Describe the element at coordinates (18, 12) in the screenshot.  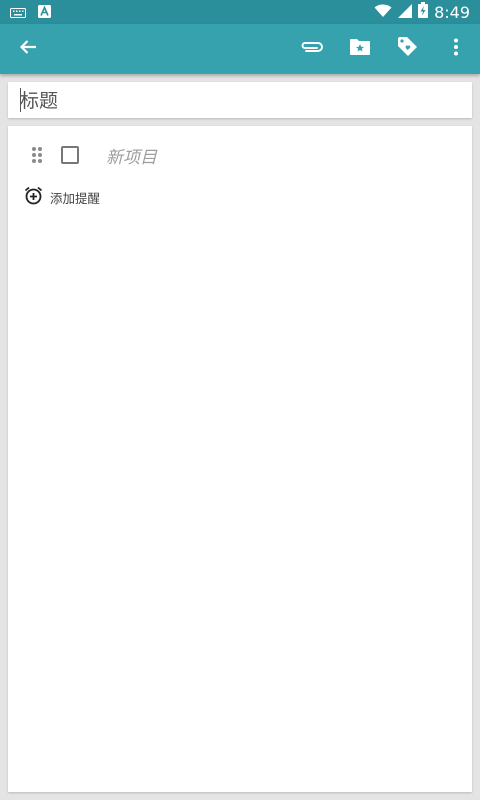
I see `keyboard-icon` at that location.